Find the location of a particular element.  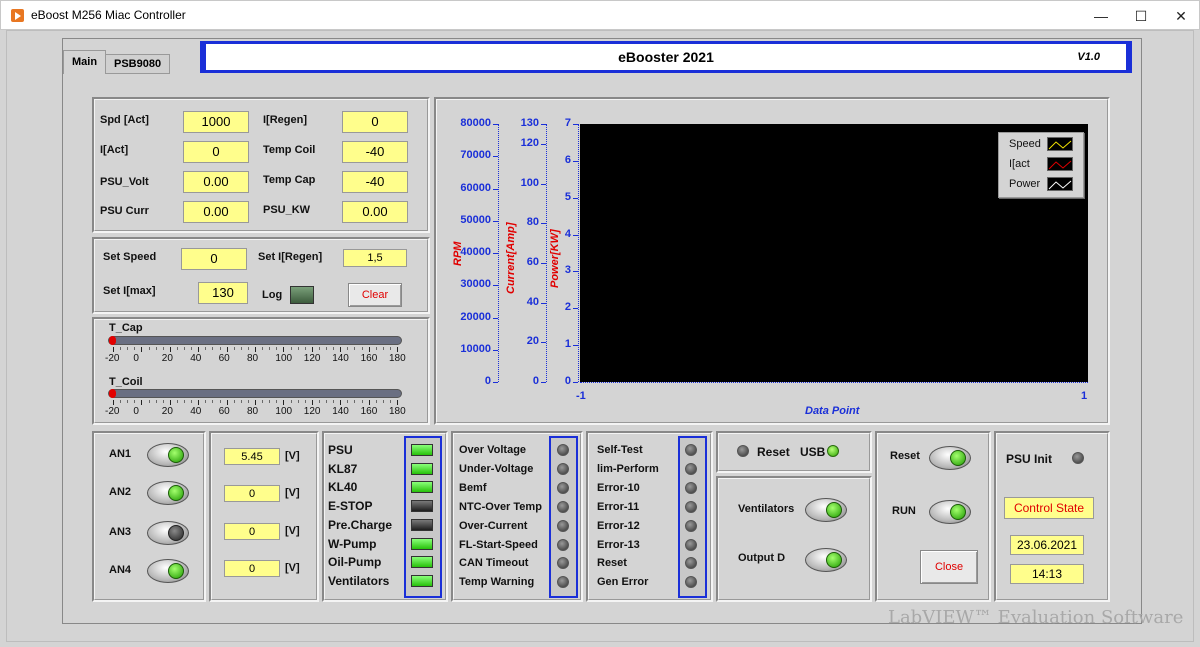

close-window-button: ✕ is located at coordinates (1180, 16).